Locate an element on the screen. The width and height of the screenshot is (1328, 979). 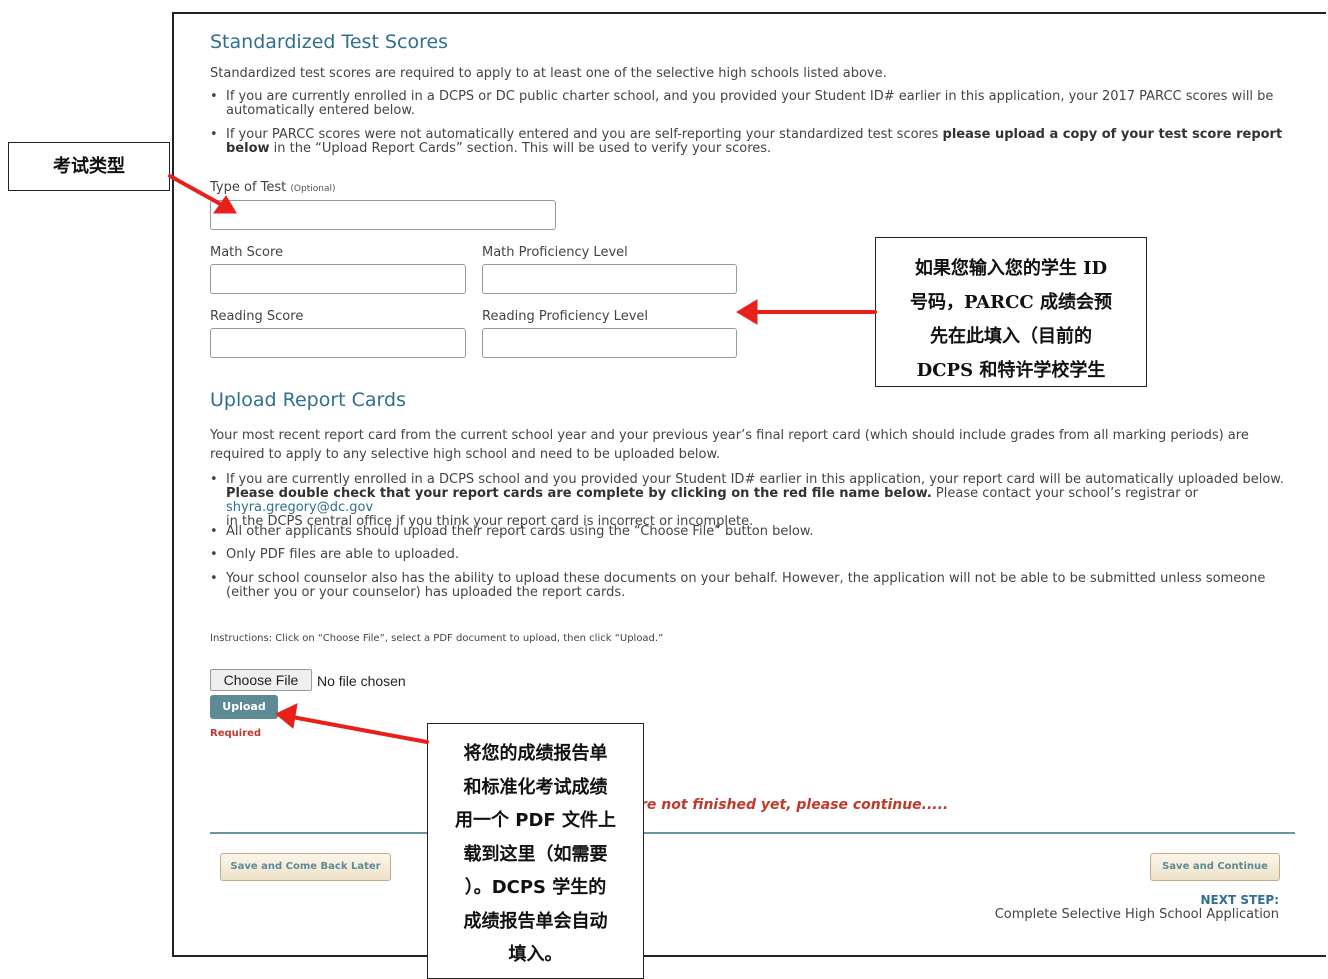
required-indicator: Required is located at coordinates (236, 733).